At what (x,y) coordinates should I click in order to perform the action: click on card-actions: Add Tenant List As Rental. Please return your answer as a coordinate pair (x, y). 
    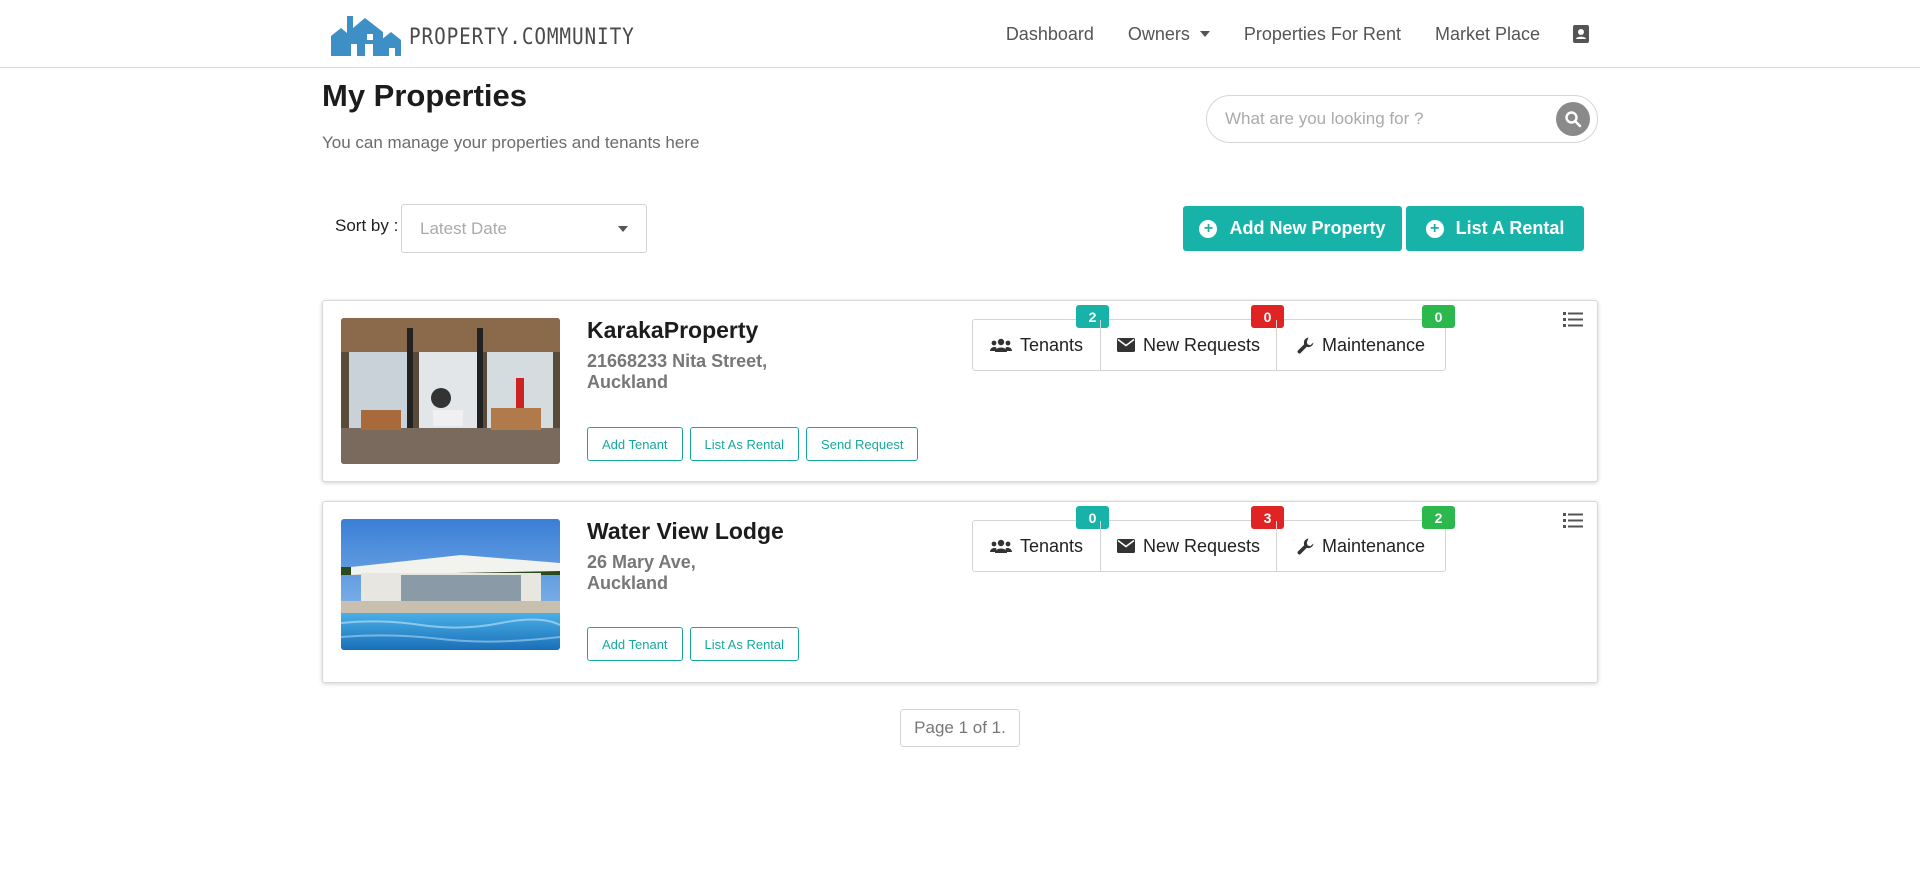
    Looking at the image, I should click on (696, 644).